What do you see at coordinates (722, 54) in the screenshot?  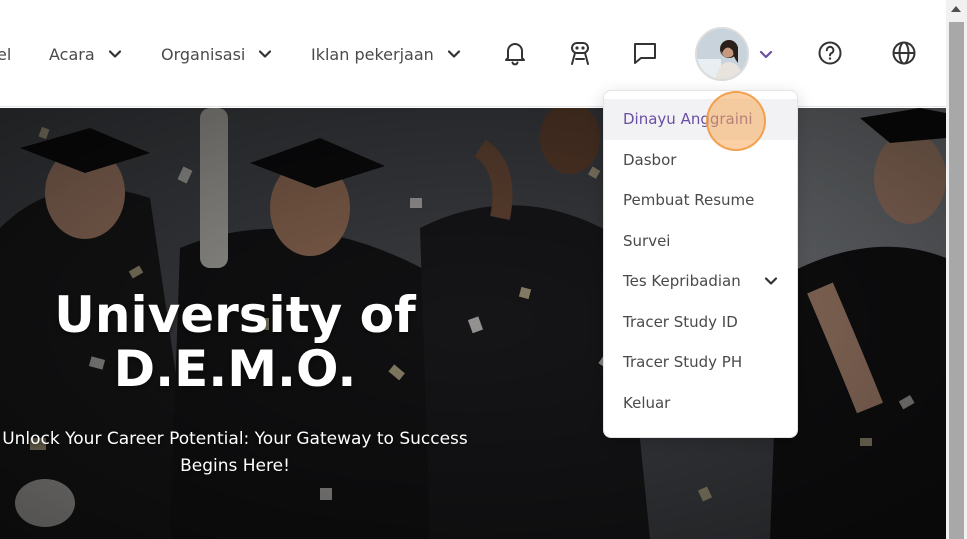 I see `avatar` at bounding box center [722, 54].